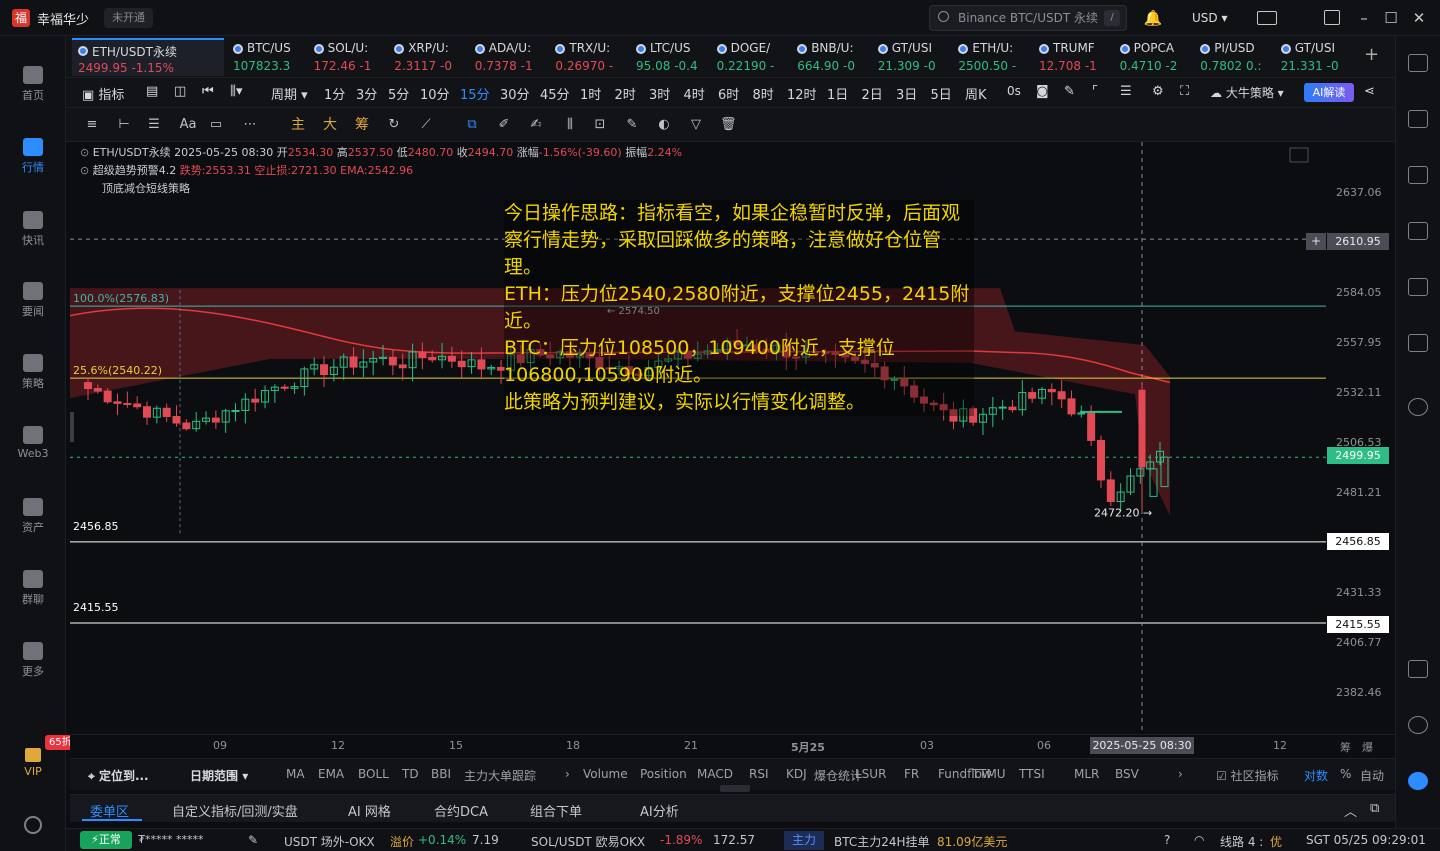 This screenshot has width=1440, height=851. What do you see at coordinates (33, 660) in the screenshot?
I see `sidebar-item-more: 更多` at bounding box center [33, 660].